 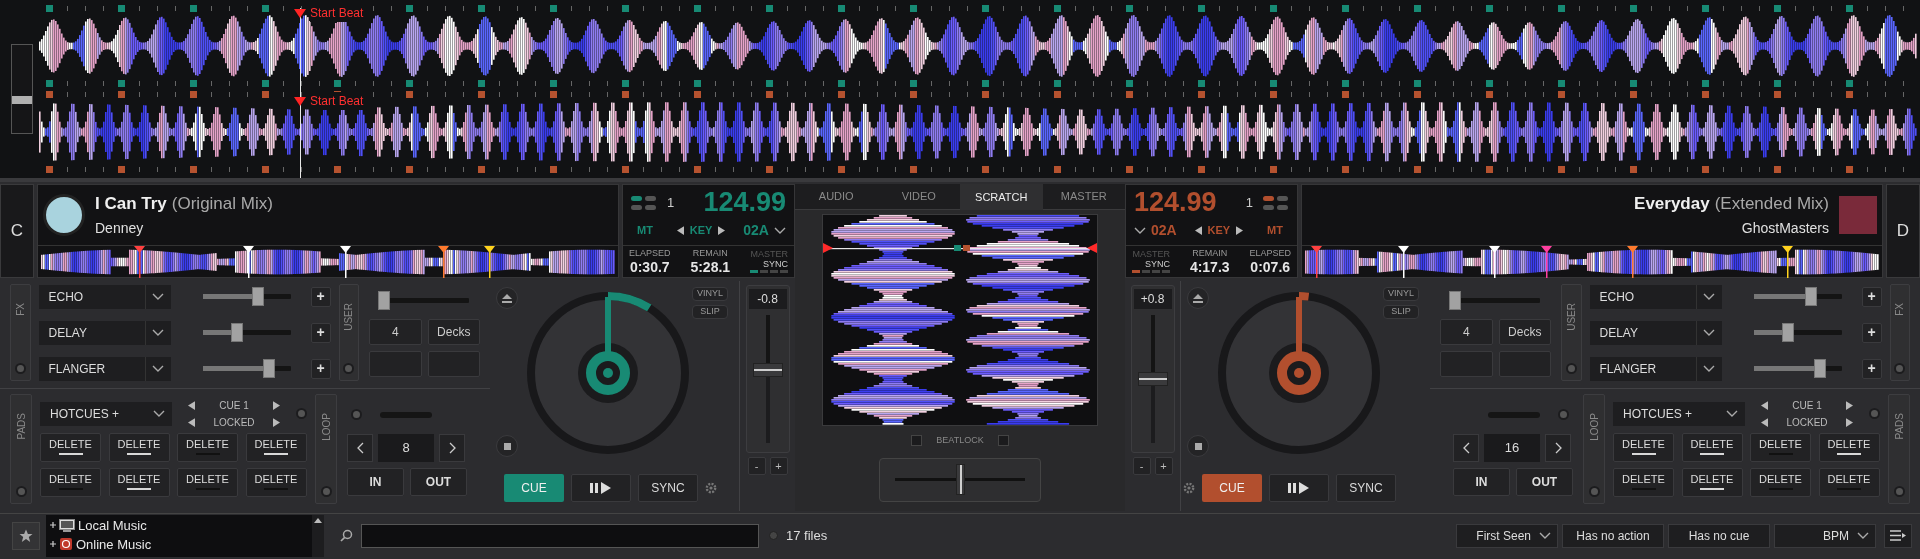 What do you see at coordinates (960, 479) in the screenshot?
I see `crossfader-thumb` at bounding box center [960, 479].